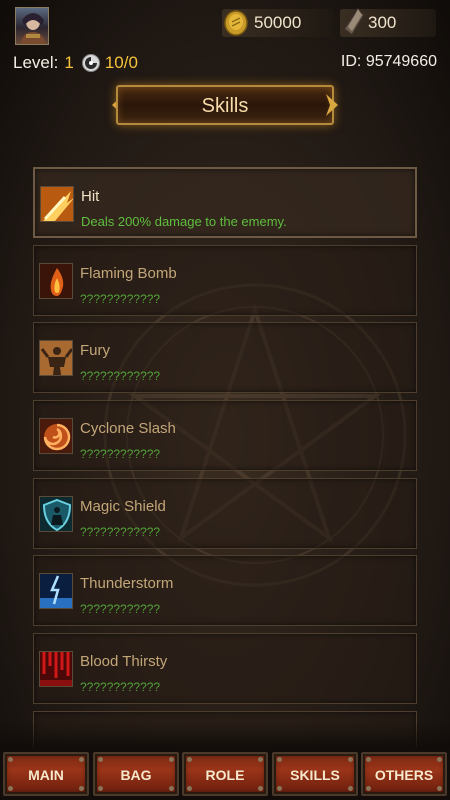  I want to click on crystal-shard-icon, so click(353, 22).